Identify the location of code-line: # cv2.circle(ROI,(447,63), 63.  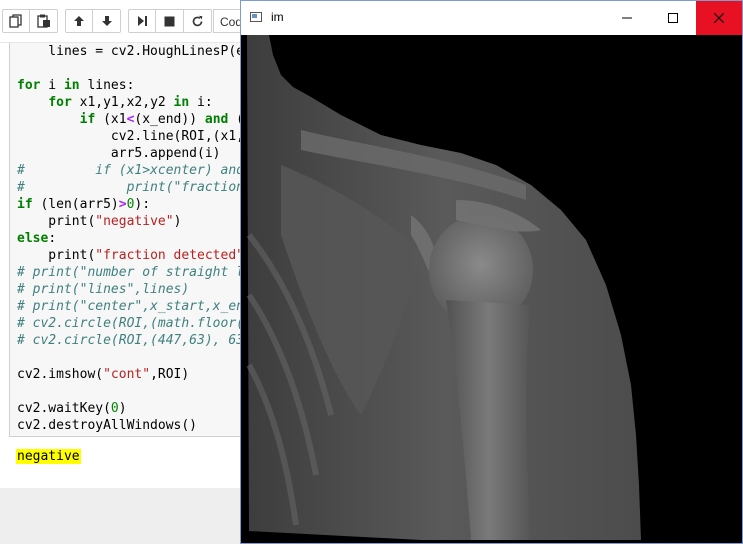
(133, 340).